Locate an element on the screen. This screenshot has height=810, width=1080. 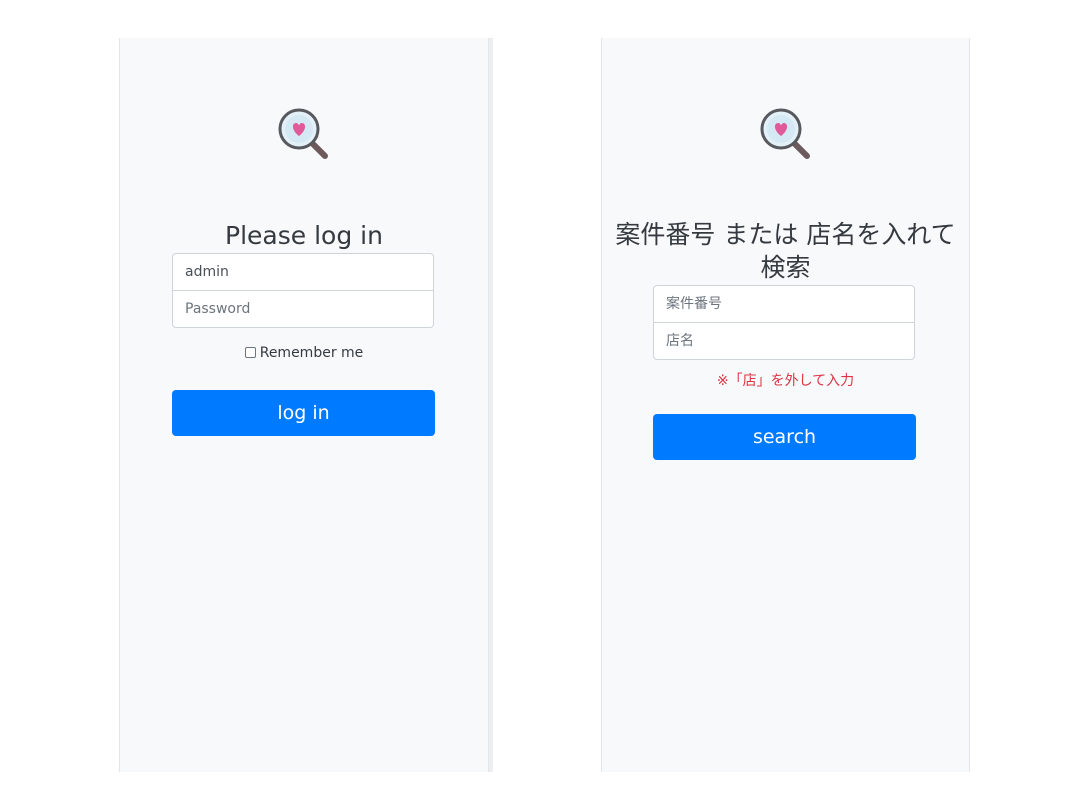
case-number-input is located at coordinates (784, 304).